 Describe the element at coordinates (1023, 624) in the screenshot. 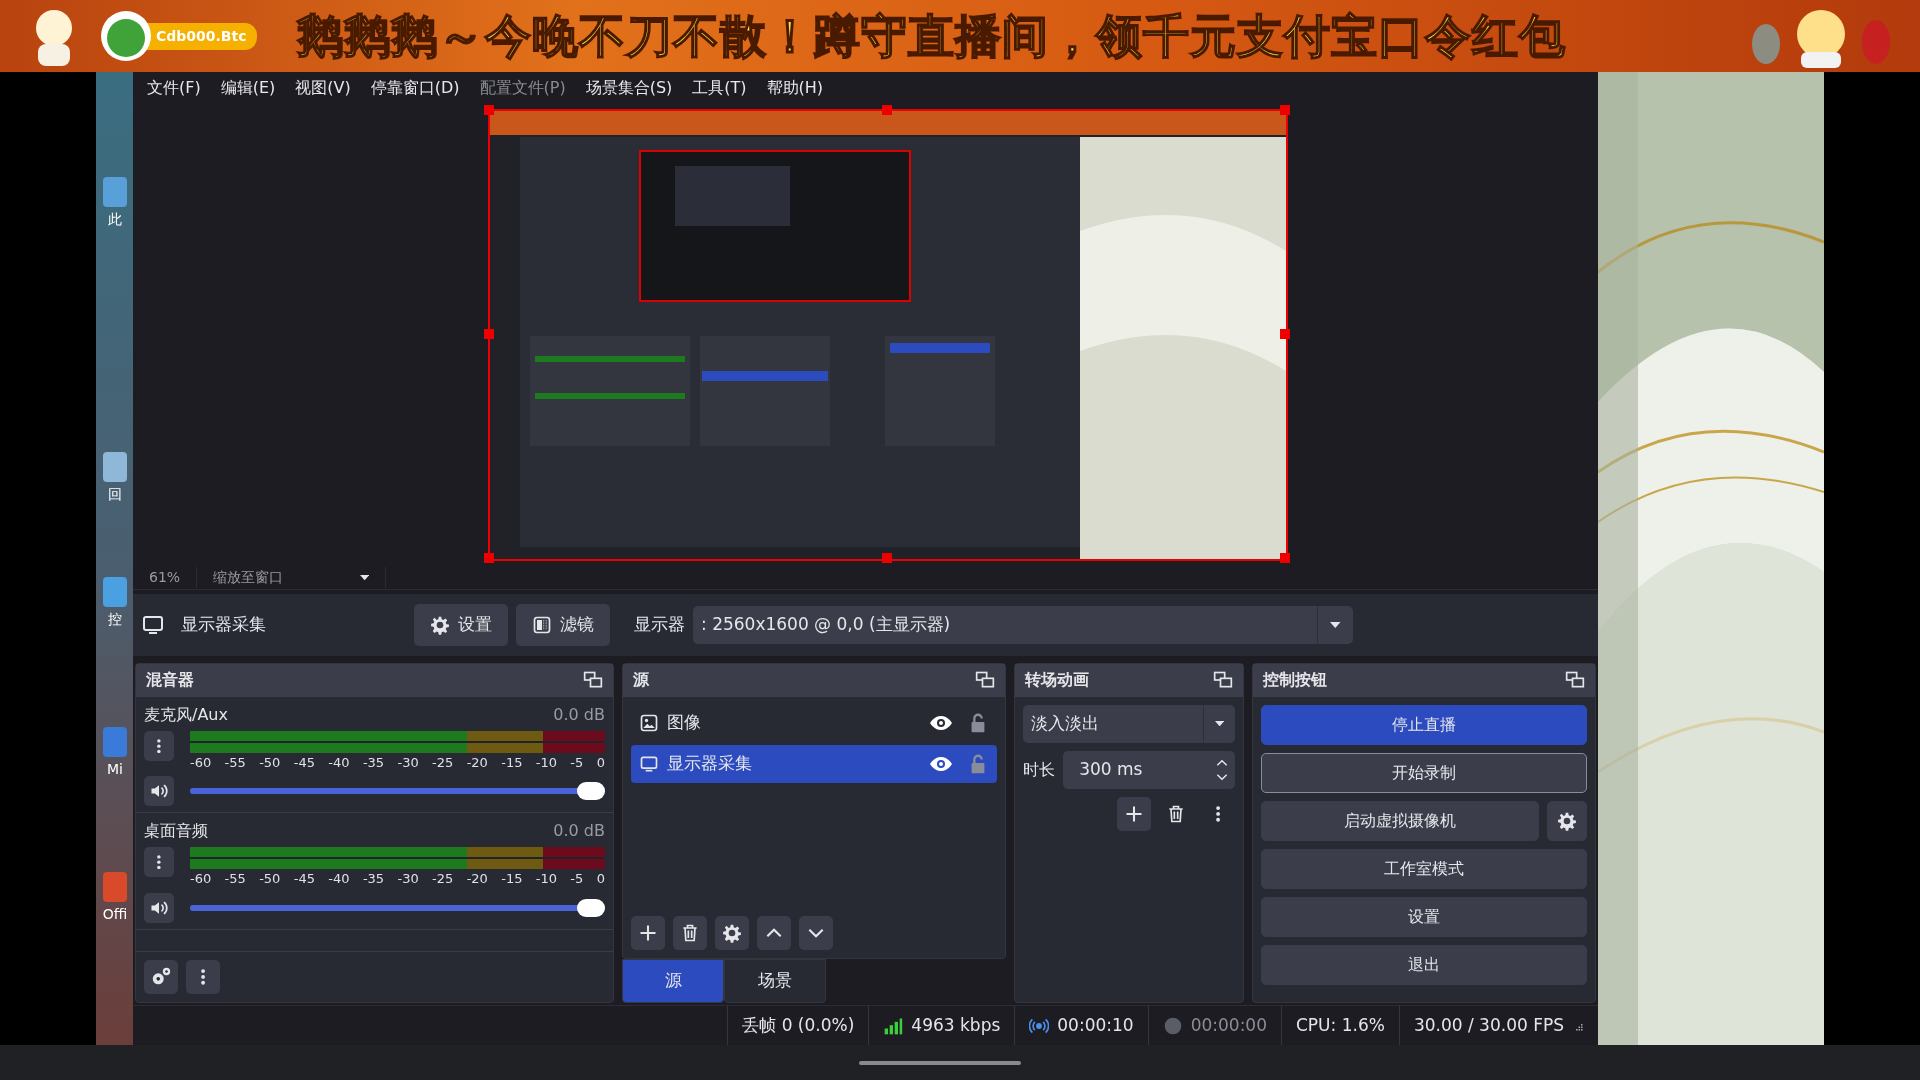

I see `display-select: : 2560x1600 @ 0,0 (主显示器)` at that location.